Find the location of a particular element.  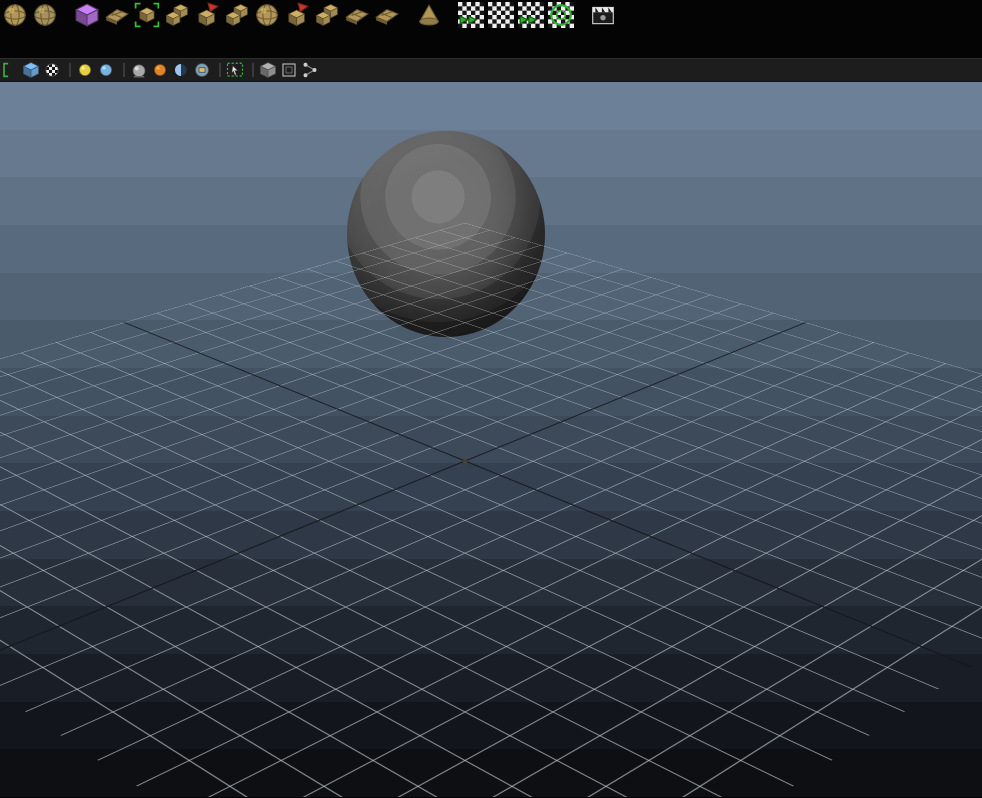

checker-sphere-icon-glyph is located at coordinates (52, 70).